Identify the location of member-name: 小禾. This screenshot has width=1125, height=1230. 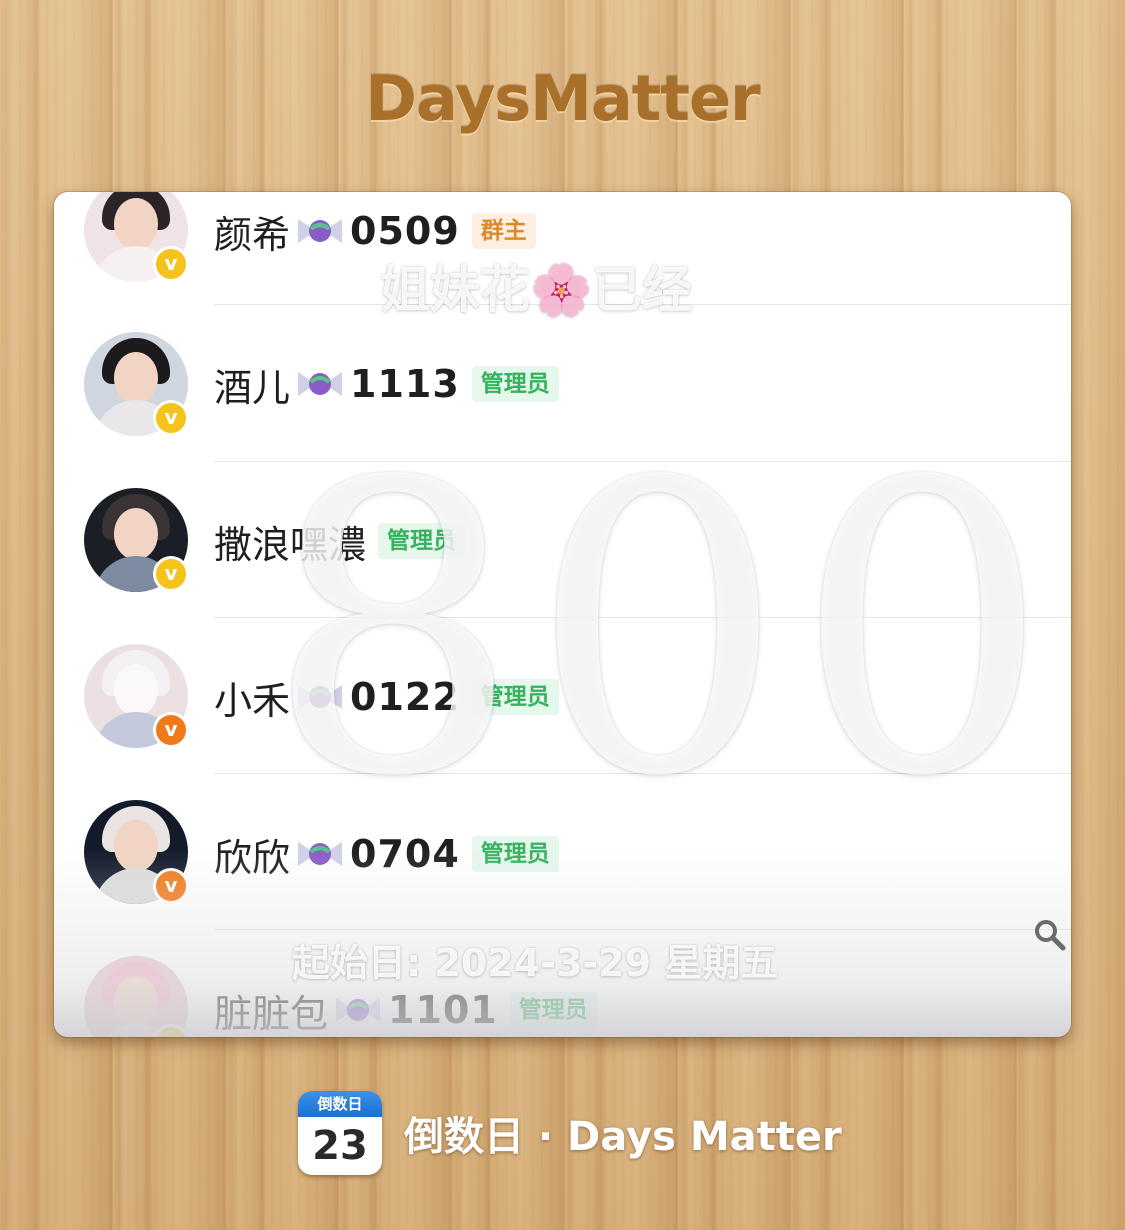
(252, 700).